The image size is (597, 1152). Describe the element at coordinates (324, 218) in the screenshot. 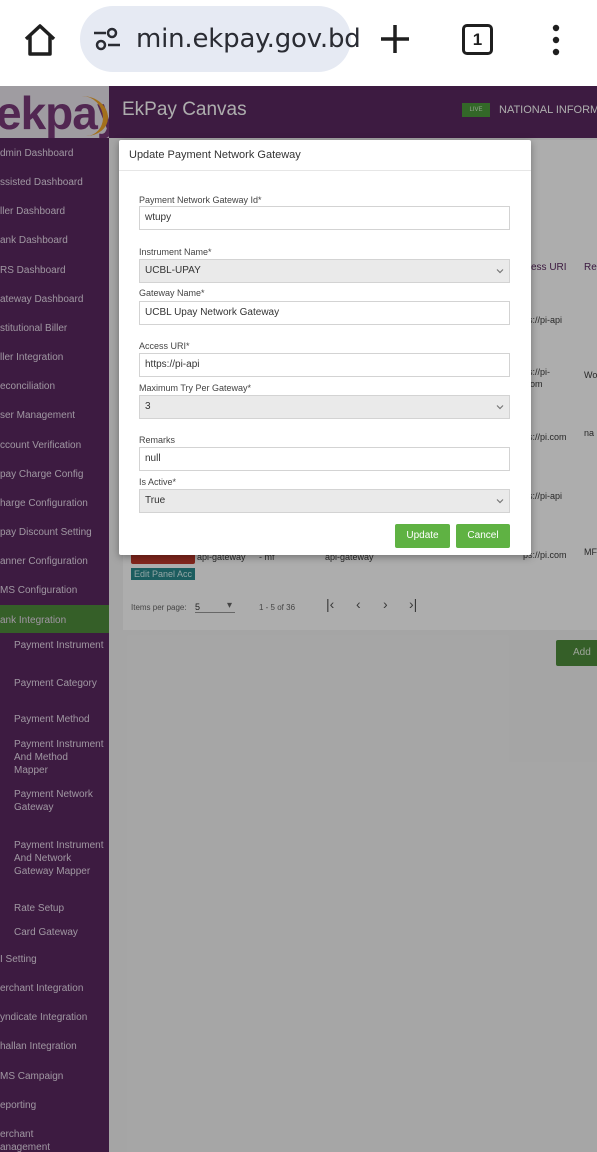

I see `gateway-id-field: wtupy` at that location.